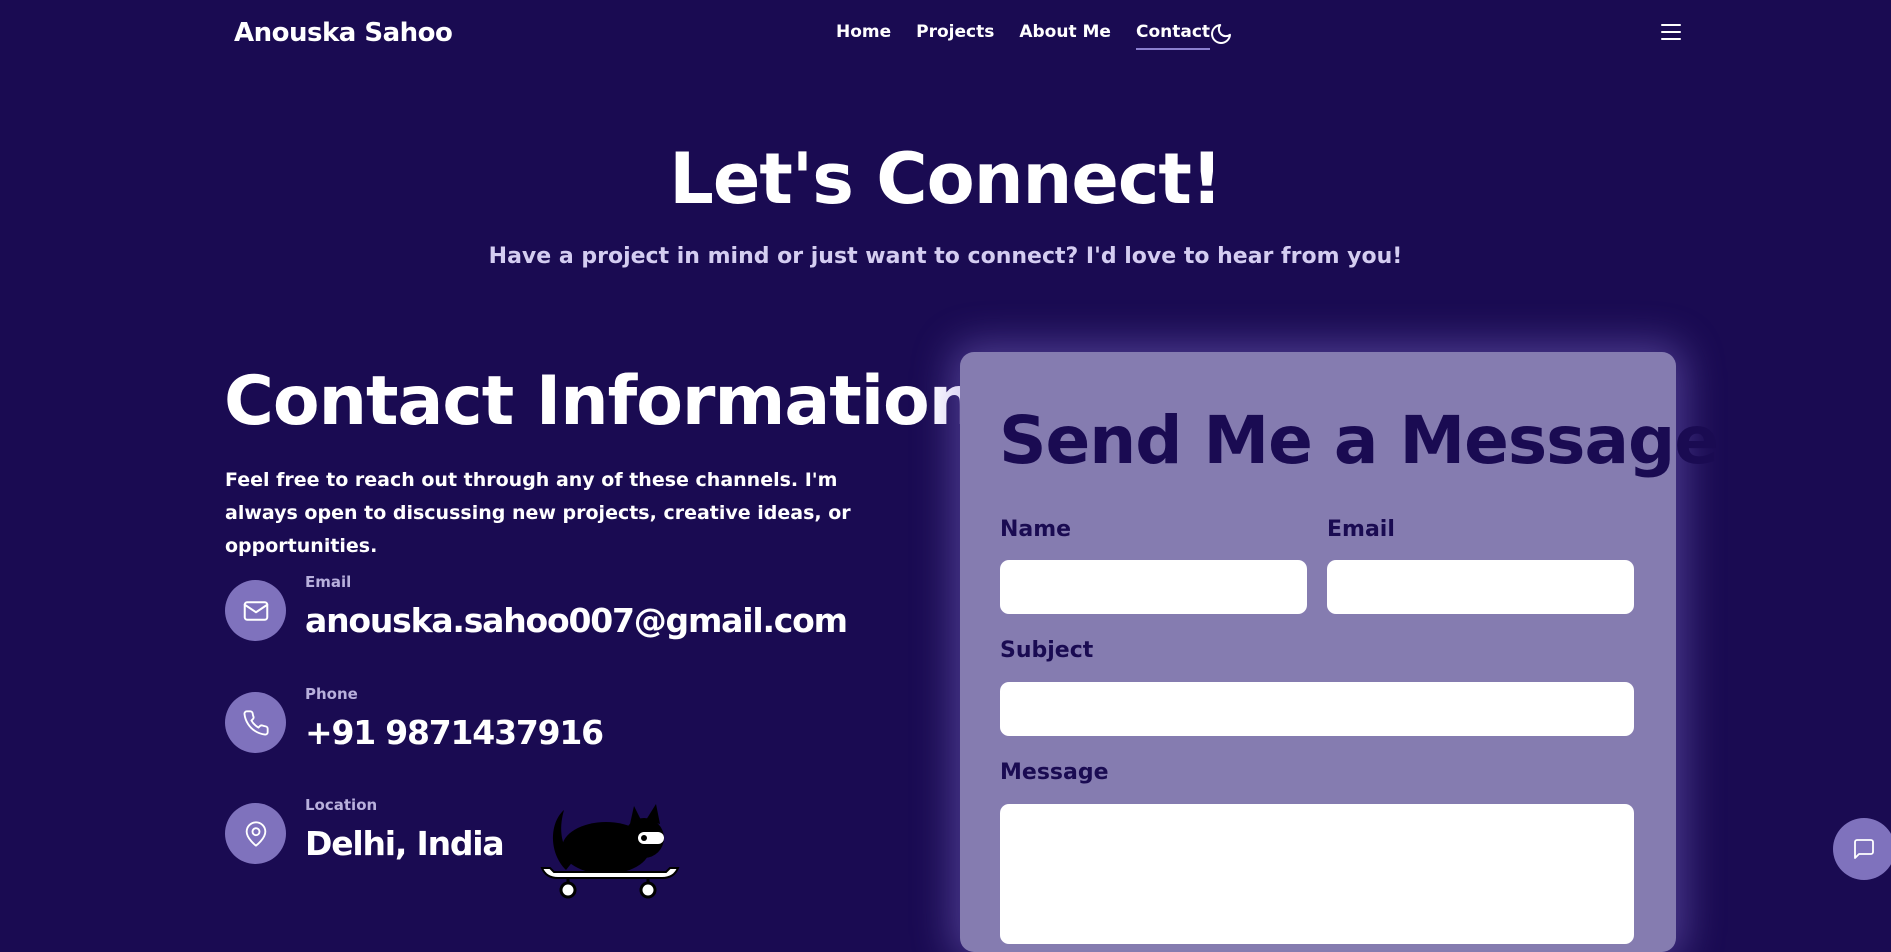  Describe the element at coordinates (1671, 32) in the screenshot. I see `hamburger-menu-icon` at that location.